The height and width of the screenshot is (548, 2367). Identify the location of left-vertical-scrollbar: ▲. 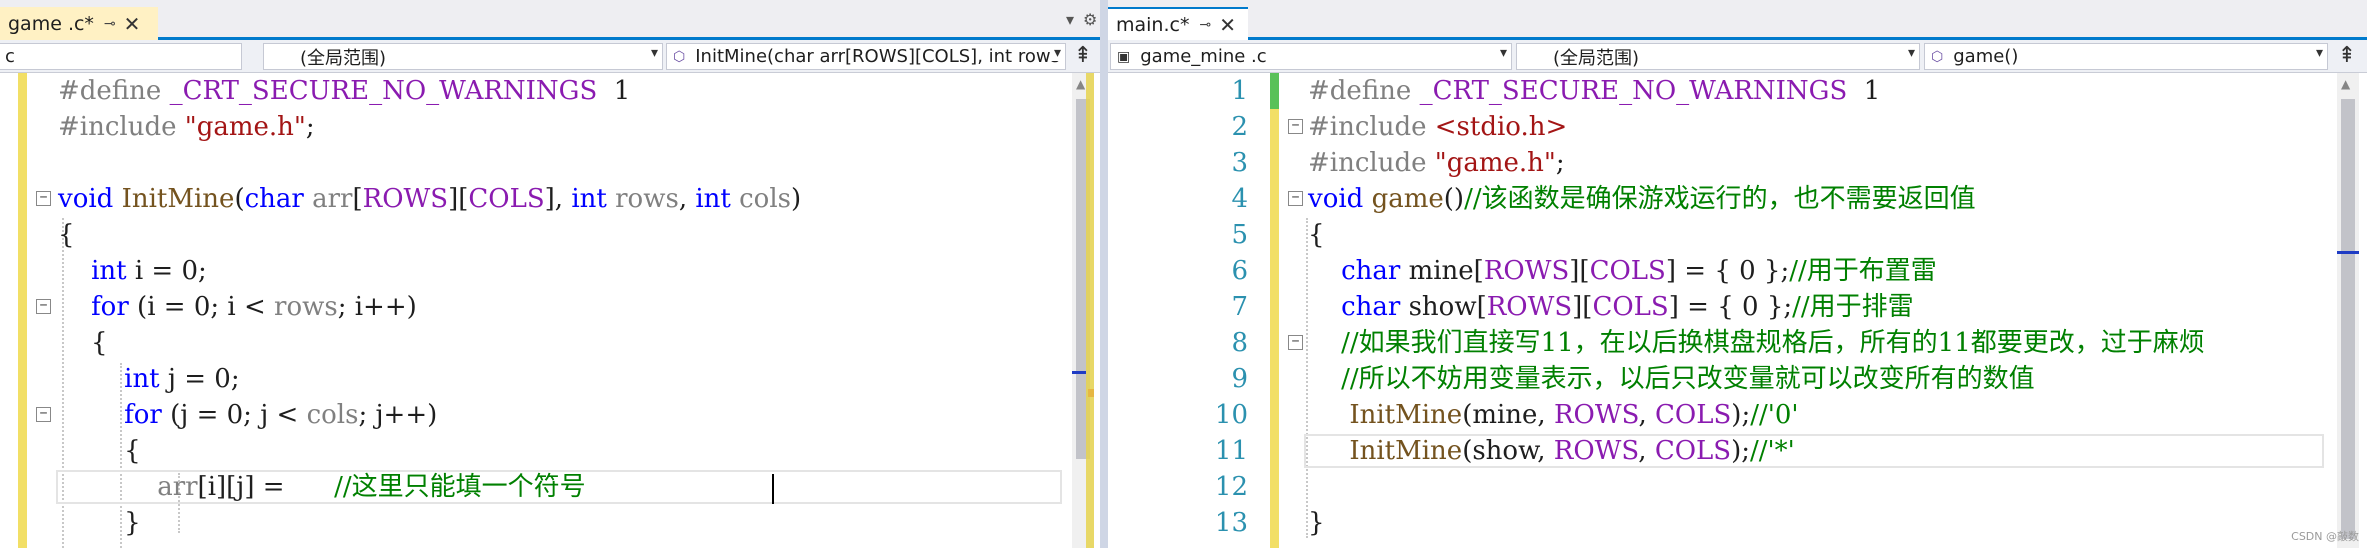
(1083, 310).